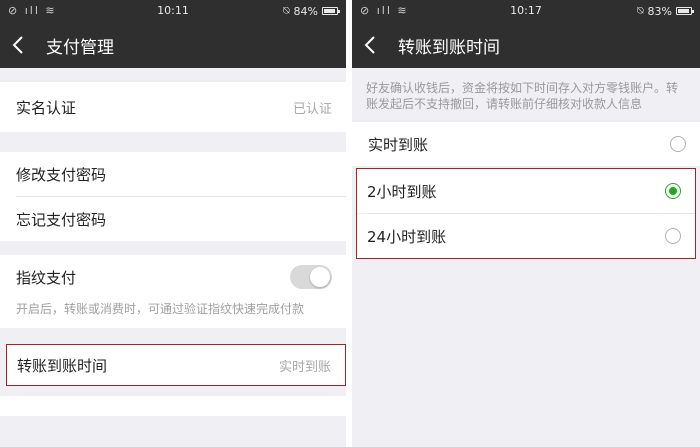 The image size is (700, 447). Describe the element at coordinates (62, 365) in the screenshot. I see `transfer-time-label: 转账到账时间` at that location.